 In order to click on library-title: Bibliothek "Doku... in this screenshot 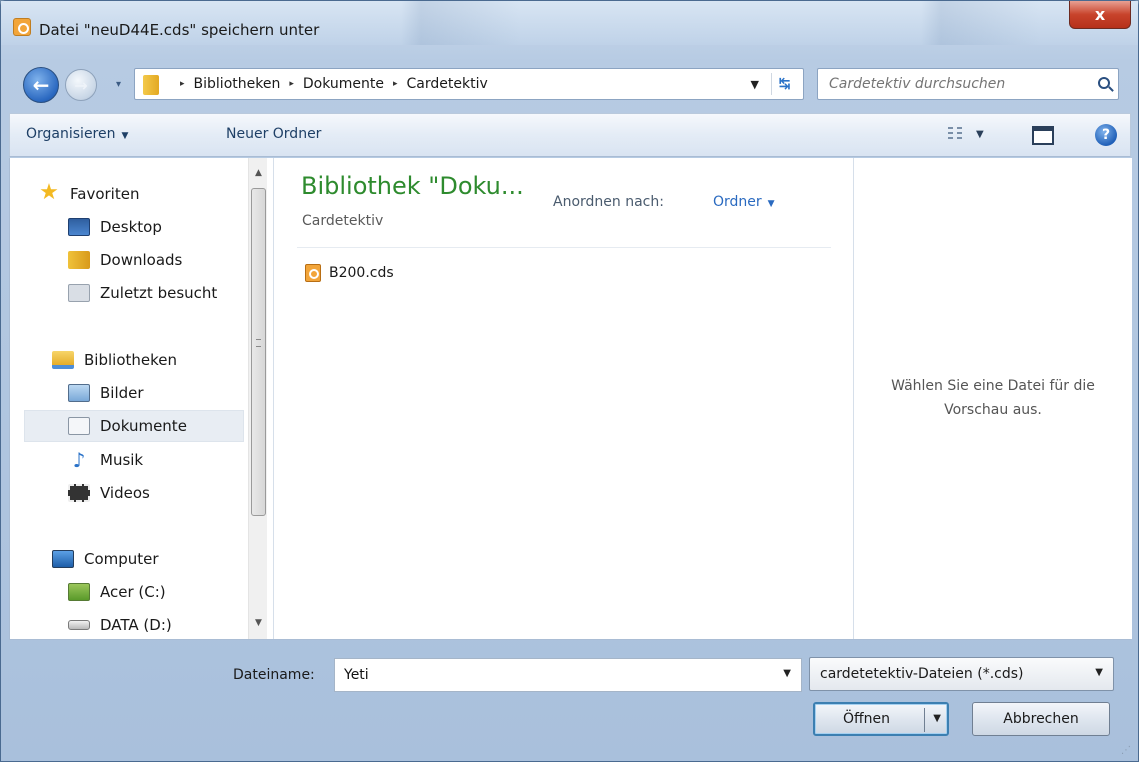, I will do `click(412, 186)`.